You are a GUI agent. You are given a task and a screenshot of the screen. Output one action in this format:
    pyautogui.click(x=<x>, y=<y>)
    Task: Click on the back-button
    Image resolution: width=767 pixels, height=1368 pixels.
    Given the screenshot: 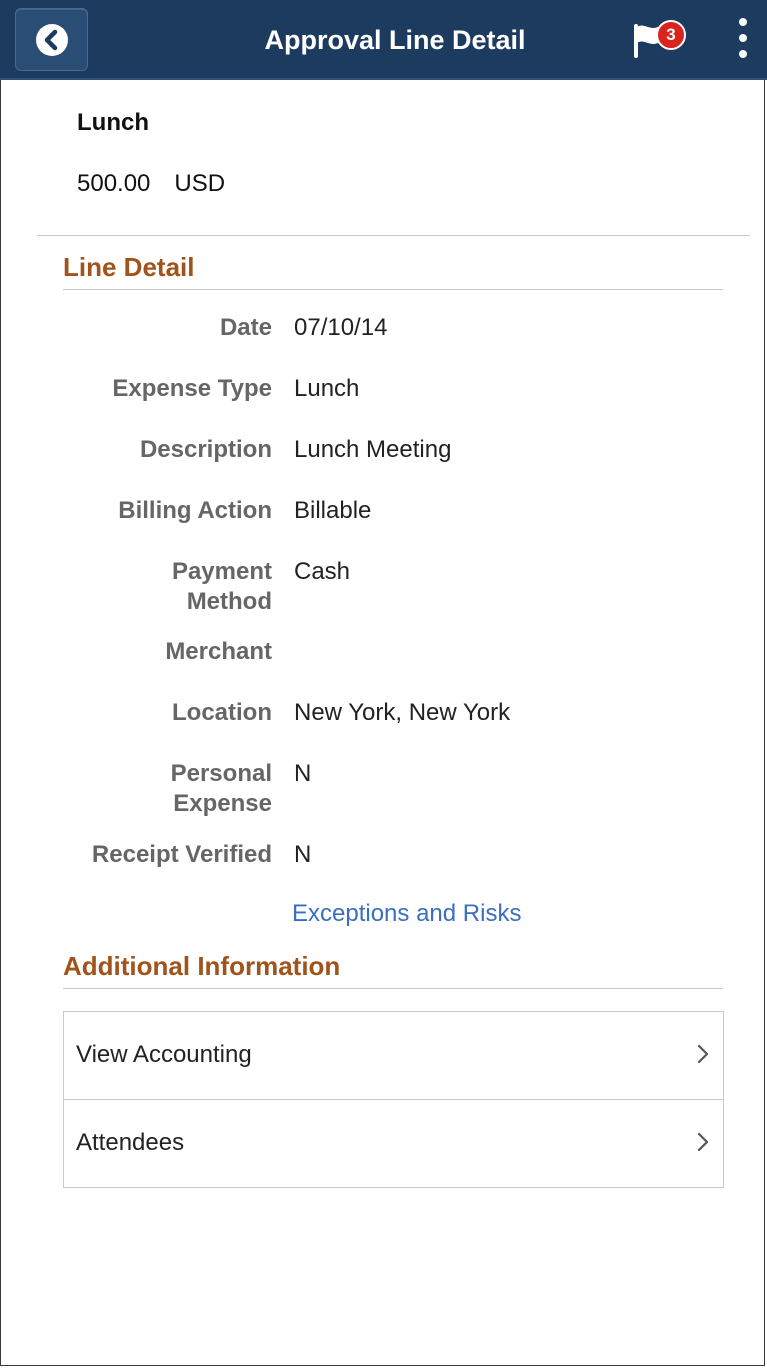 What is the action you would take?
    pyautogui.click(x=51, y=39)
    